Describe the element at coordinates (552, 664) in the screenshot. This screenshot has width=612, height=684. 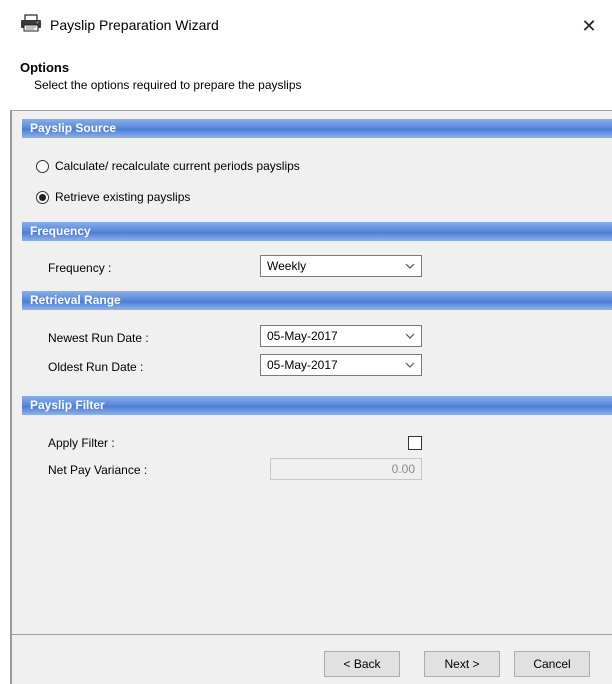
I see `cancel-button: Cancel` at that location.